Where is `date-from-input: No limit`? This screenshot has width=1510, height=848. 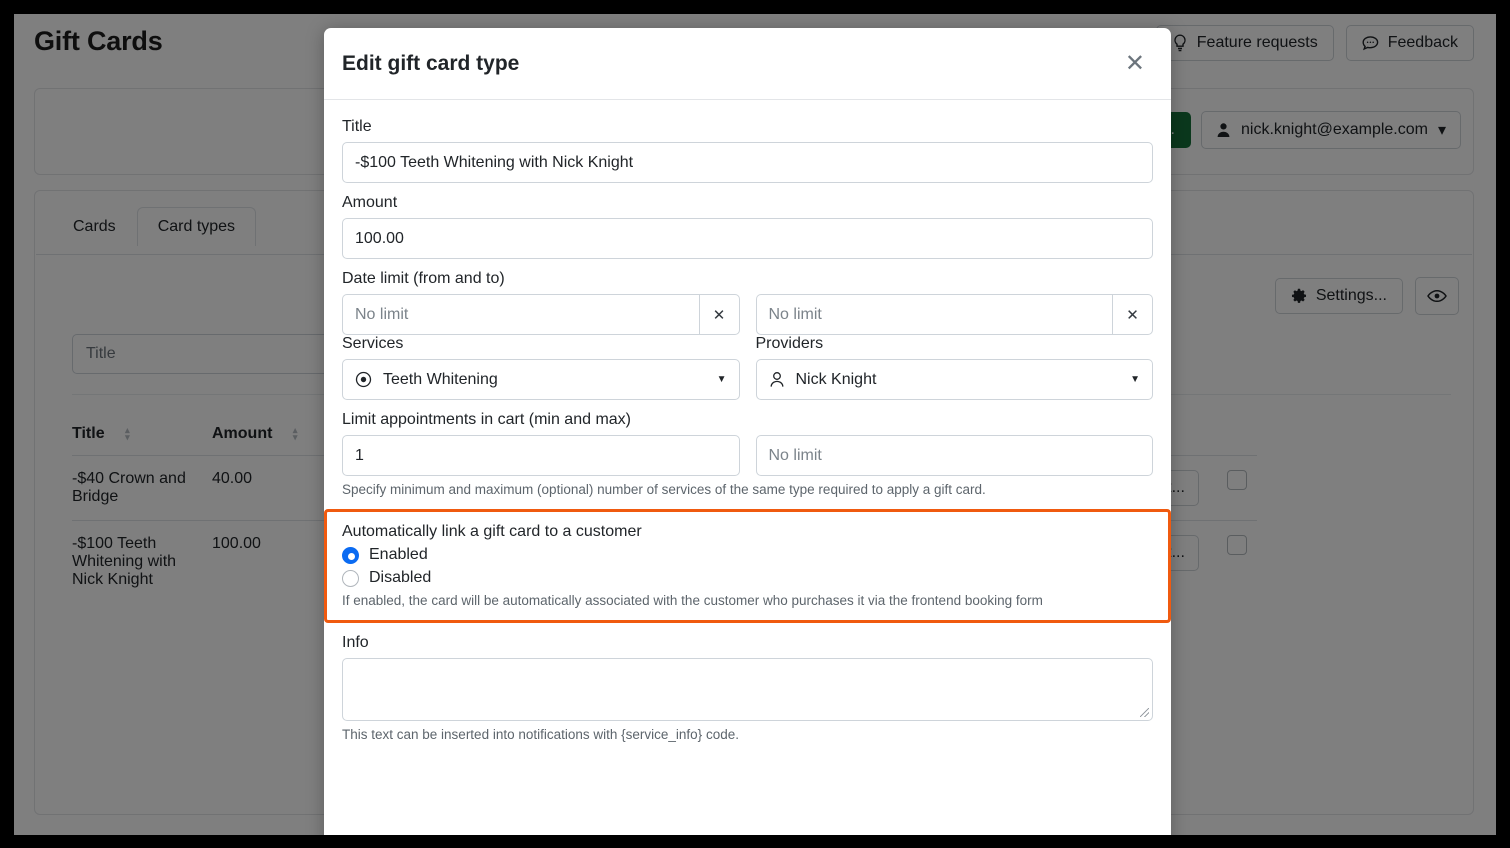
date-from-input: No limit is located at coordinates (520, 314).